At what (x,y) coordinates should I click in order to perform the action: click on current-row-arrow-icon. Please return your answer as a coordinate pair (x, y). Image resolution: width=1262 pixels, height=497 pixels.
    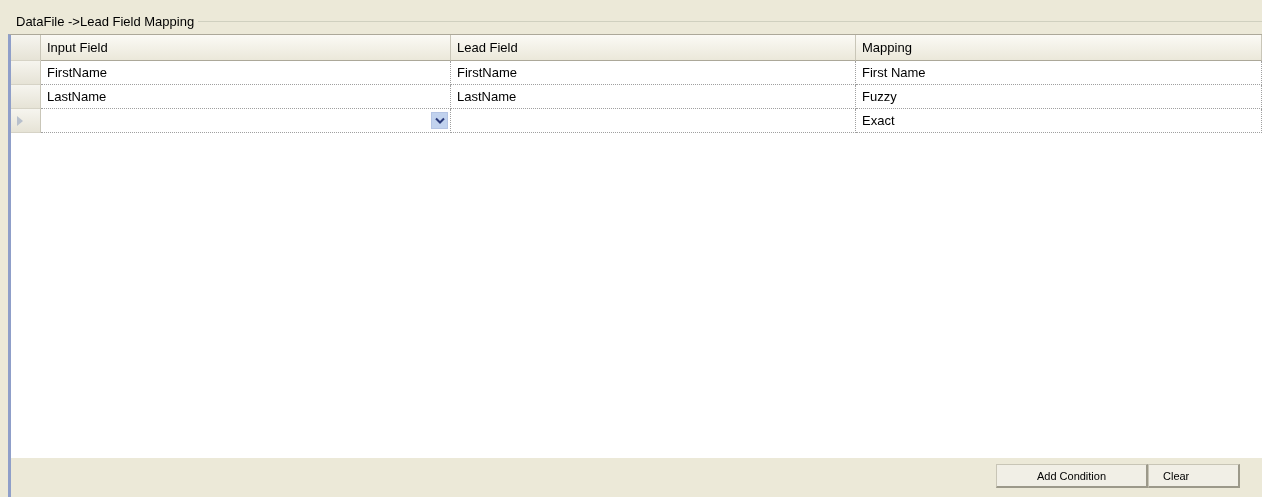
    Looking at the image, I should click on (20, 120).